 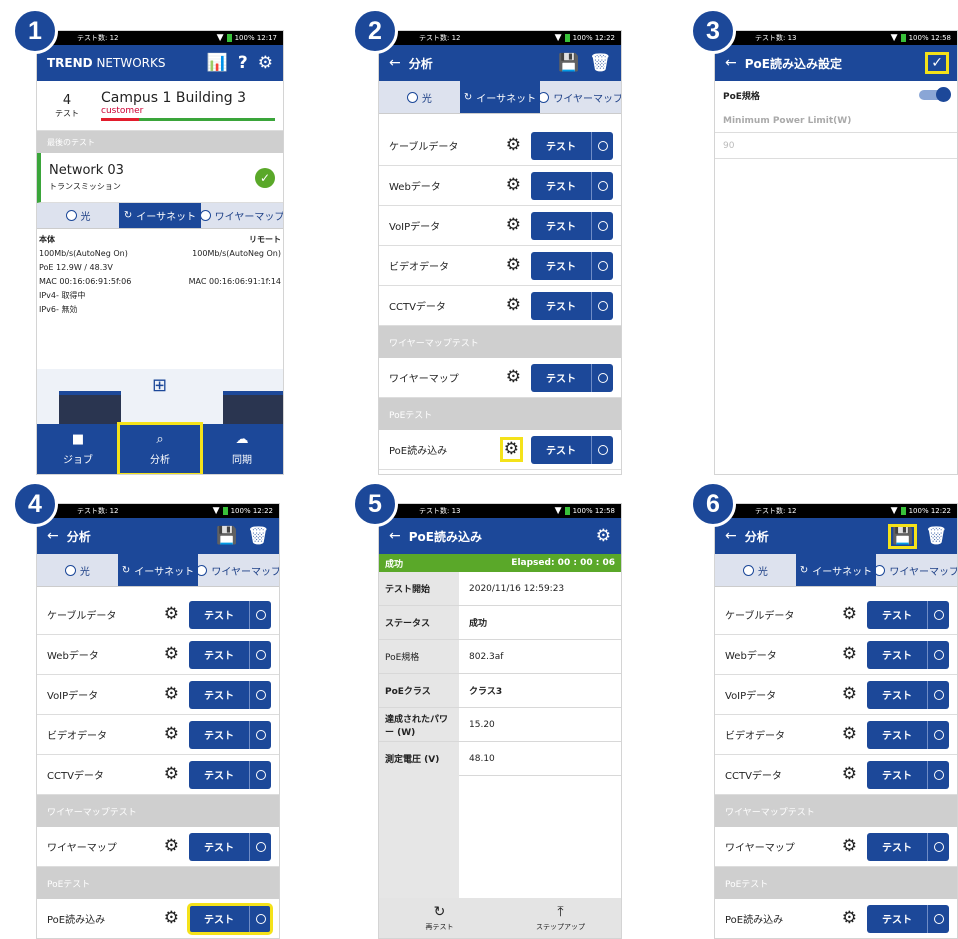 I want to click on nav-analysis: ⌕ 分析, so click(x=160, y=448).